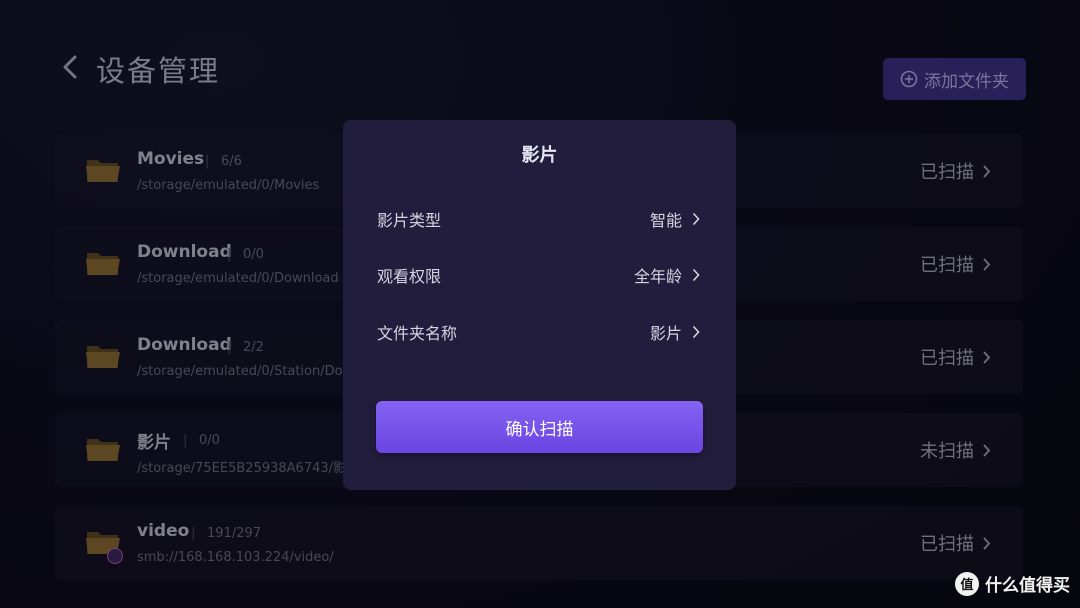 This screenshot has width=1080, height=608. I want to click on setting-value-text: 影片, so click(665, 333).